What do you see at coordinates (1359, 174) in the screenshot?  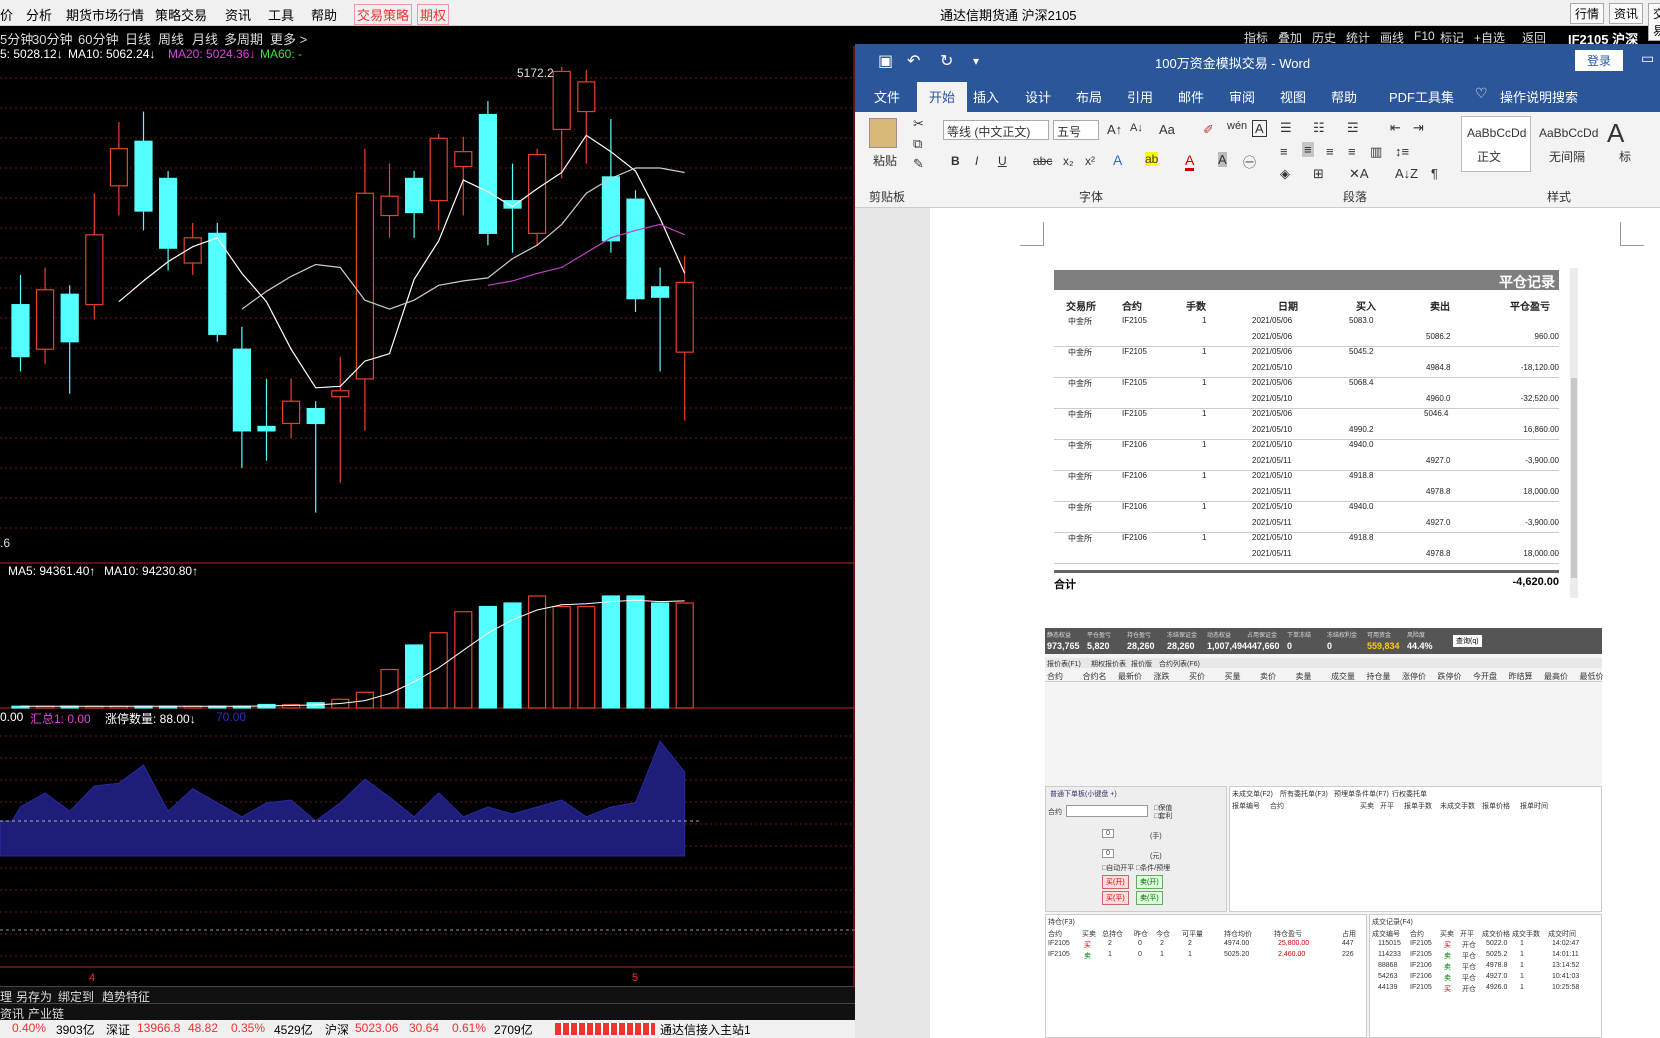 I see `chinese-layout-icon: ✕A` at bounding box center [1359, 174].